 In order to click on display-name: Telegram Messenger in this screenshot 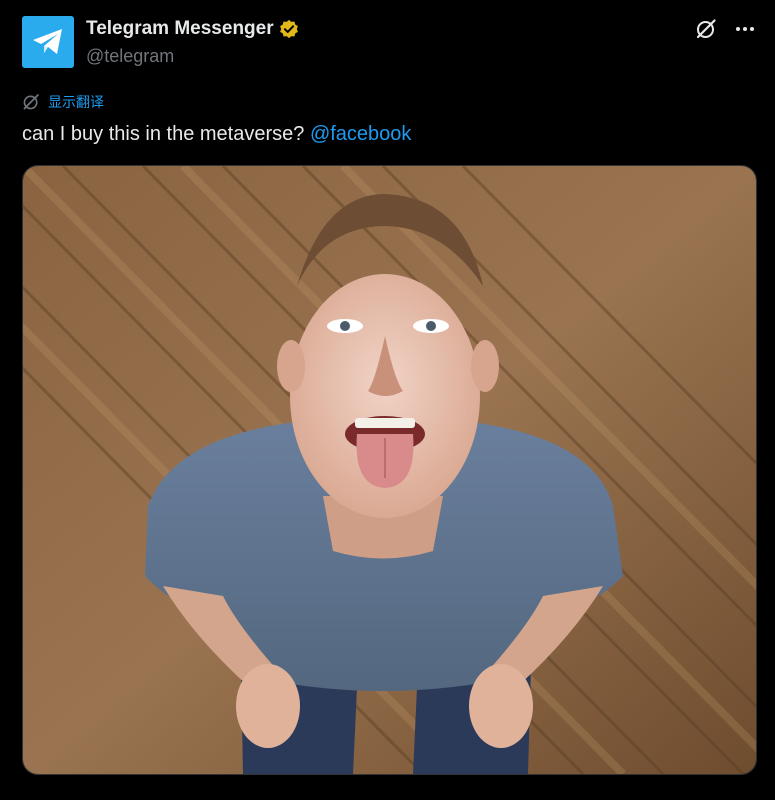, I will do `click(180, 29)`.